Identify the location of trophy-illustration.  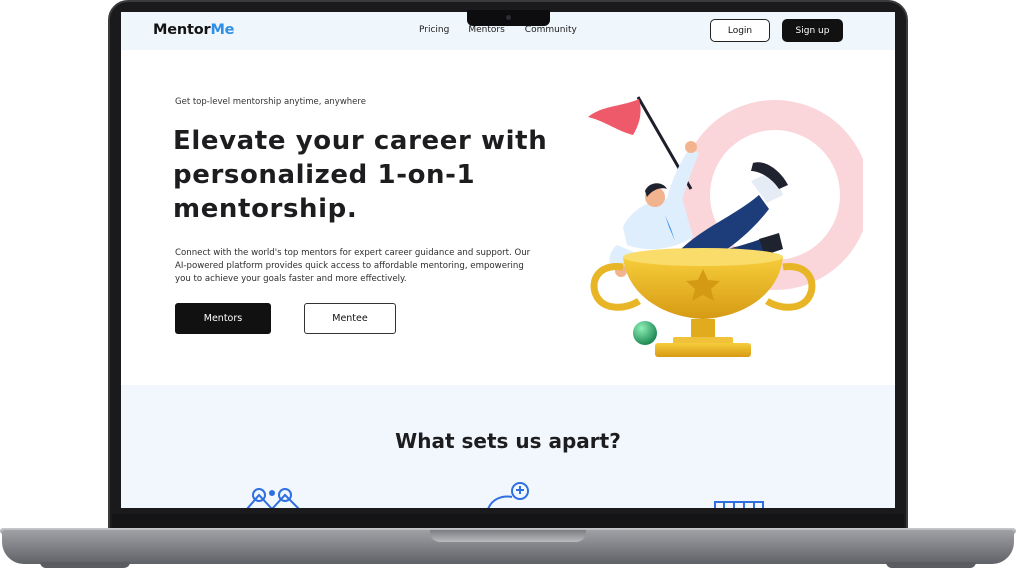
(725, 226).